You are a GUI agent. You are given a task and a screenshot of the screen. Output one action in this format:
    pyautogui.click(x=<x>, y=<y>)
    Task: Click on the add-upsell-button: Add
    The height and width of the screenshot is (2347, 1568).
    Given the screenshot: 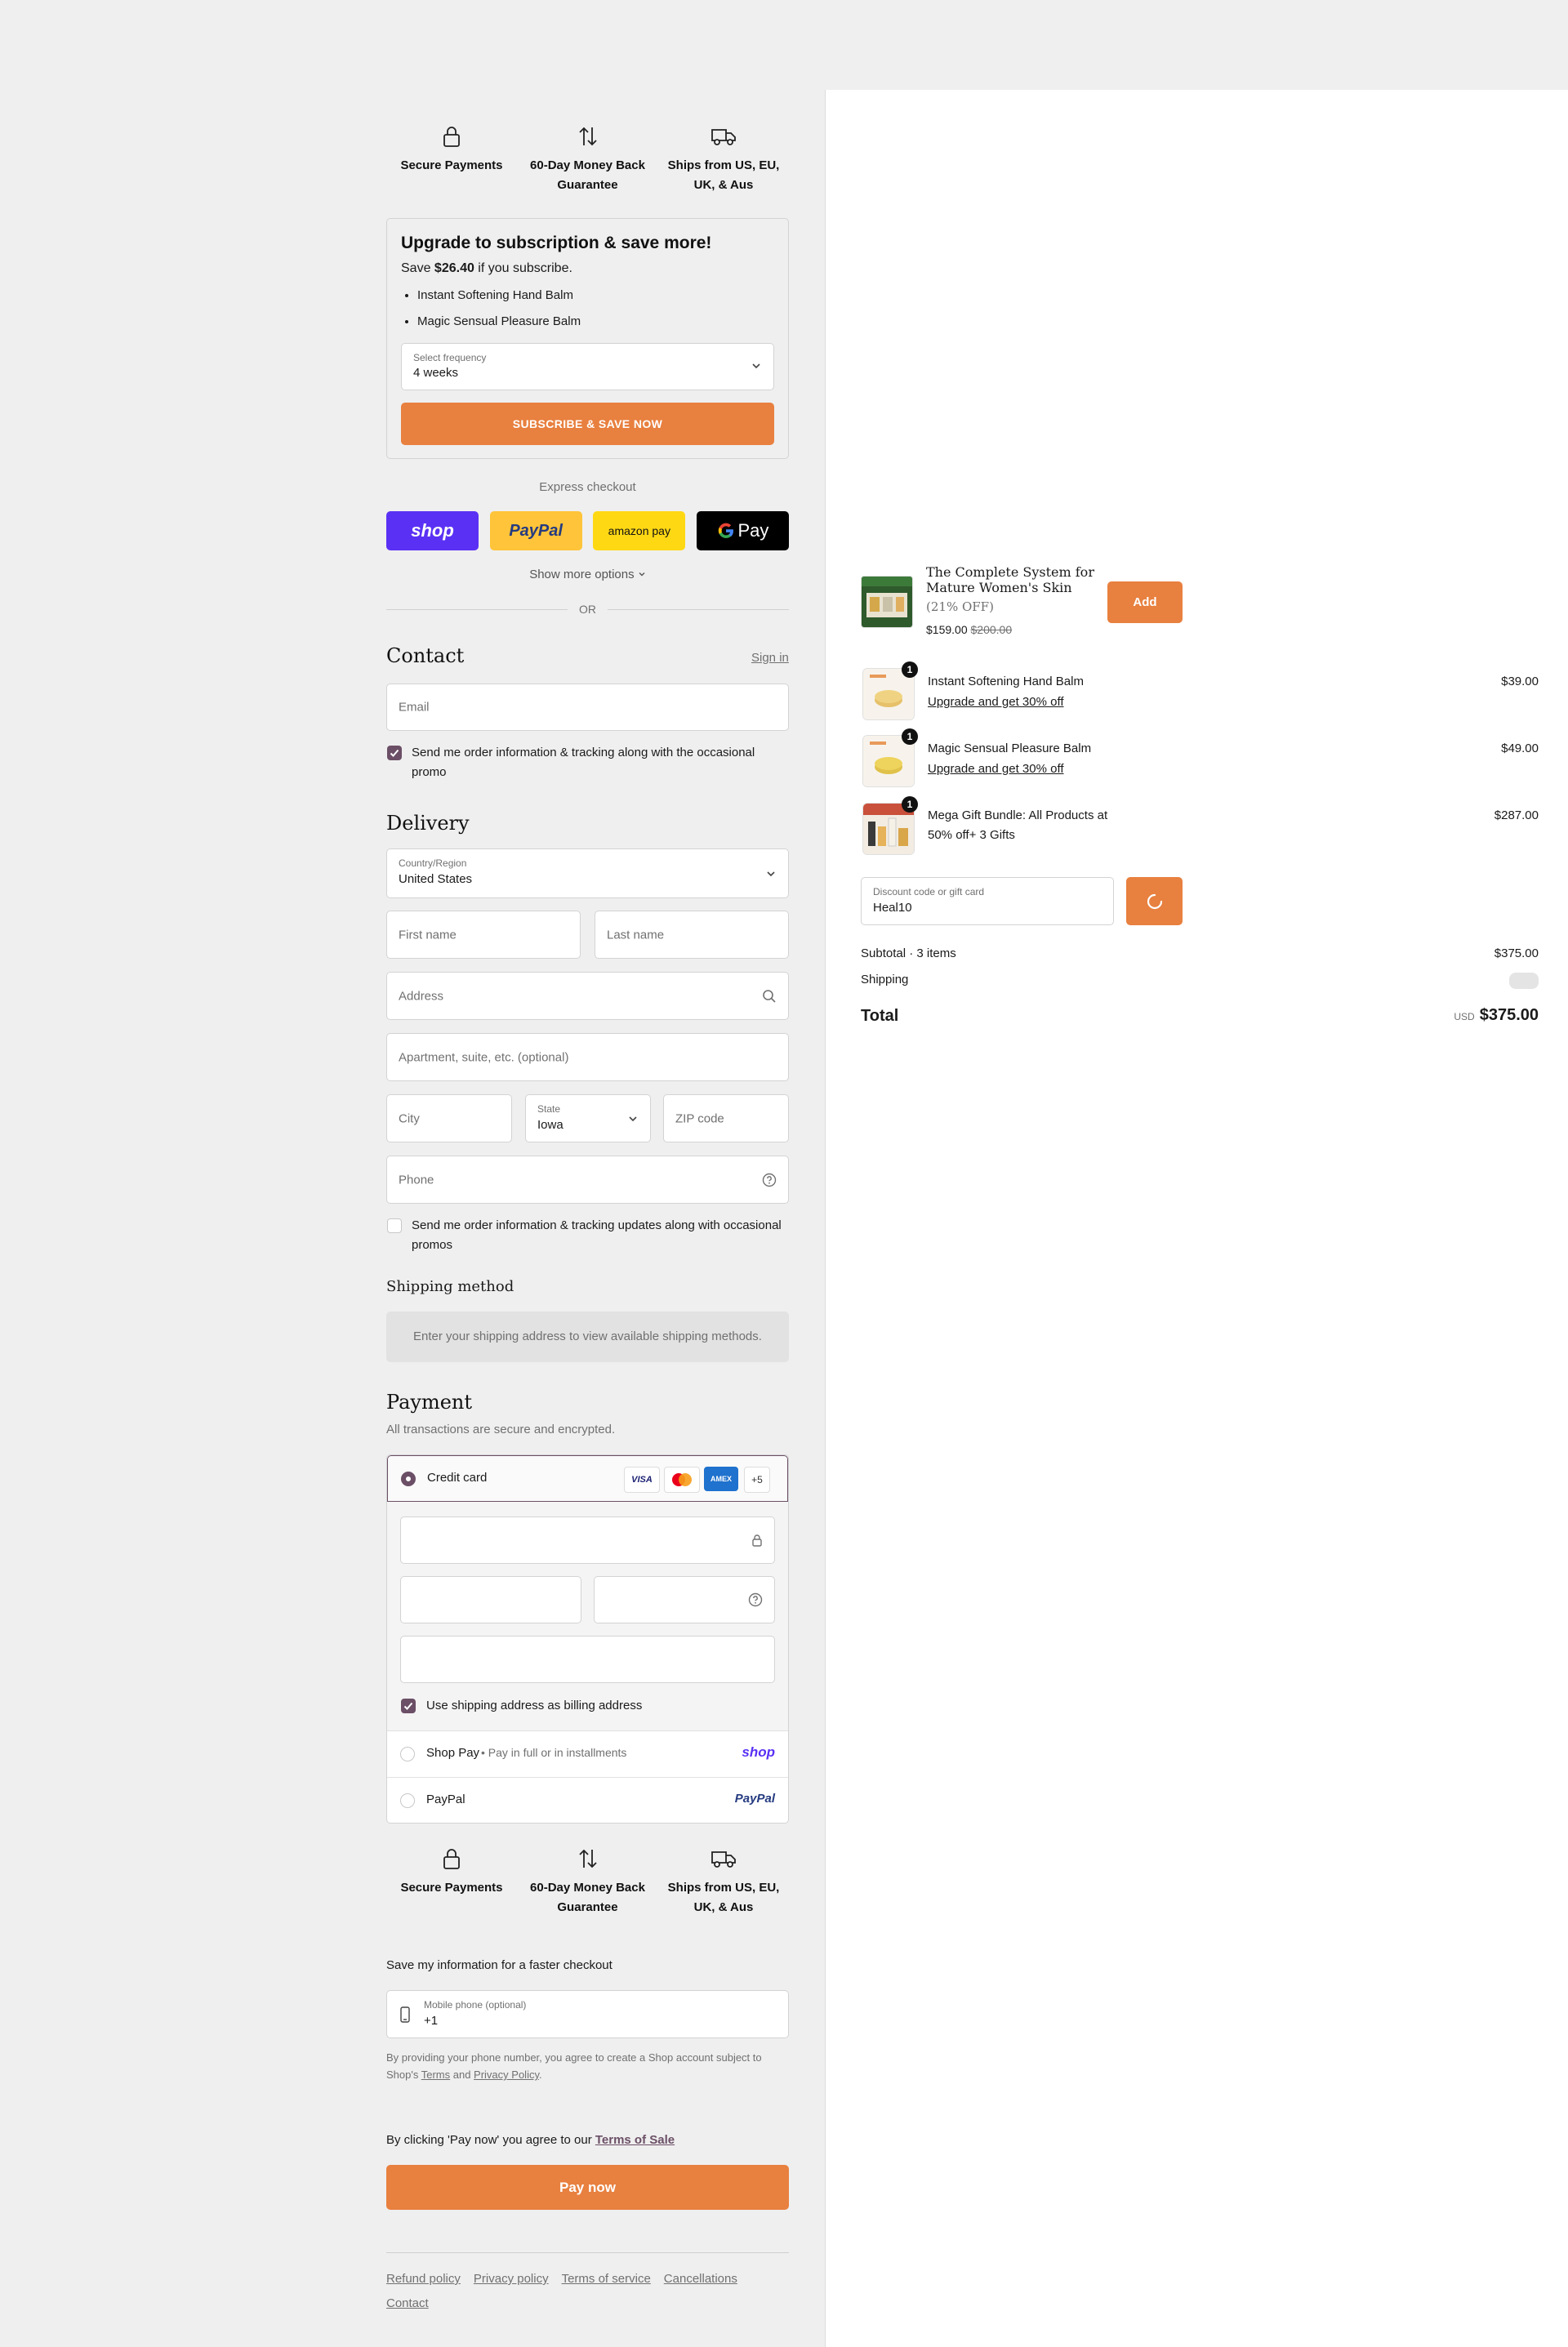 What is the action you would take?
    pyautogui.click(x=1145, y=602)
    